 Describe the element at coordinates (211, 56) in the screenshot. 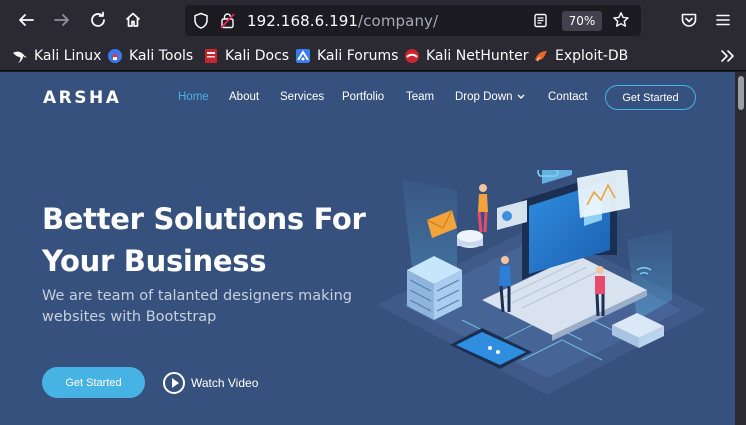

I see `kali-docs-icon` at that location.